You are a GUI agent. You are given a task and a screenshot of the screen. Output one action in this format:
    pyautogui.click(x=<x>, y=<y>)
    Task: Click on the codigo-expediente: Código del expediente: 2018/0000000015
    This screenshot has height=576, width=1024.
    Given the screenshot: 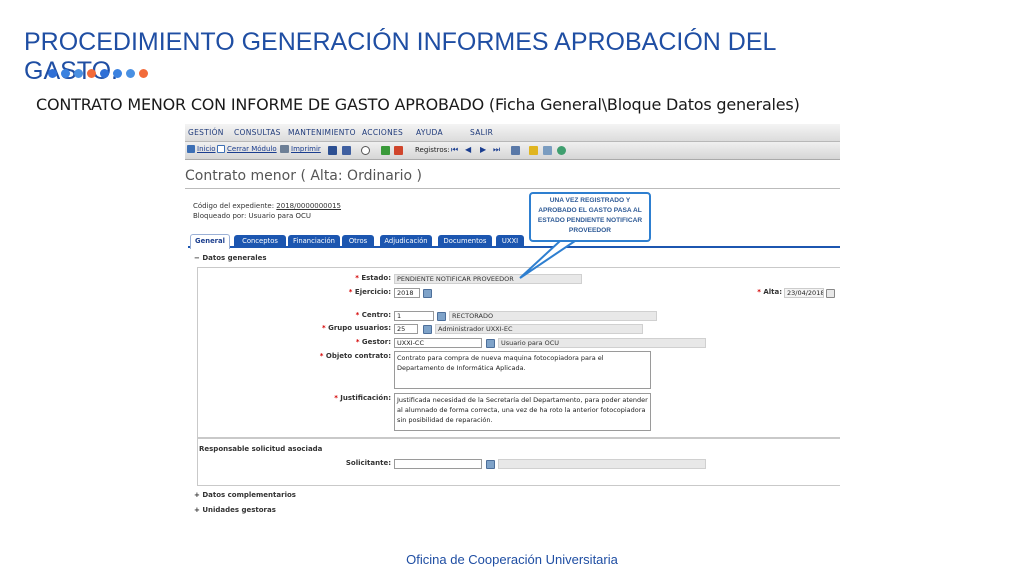 What is the action you would take?
    pyautogui.click(x=267, y=206)
    